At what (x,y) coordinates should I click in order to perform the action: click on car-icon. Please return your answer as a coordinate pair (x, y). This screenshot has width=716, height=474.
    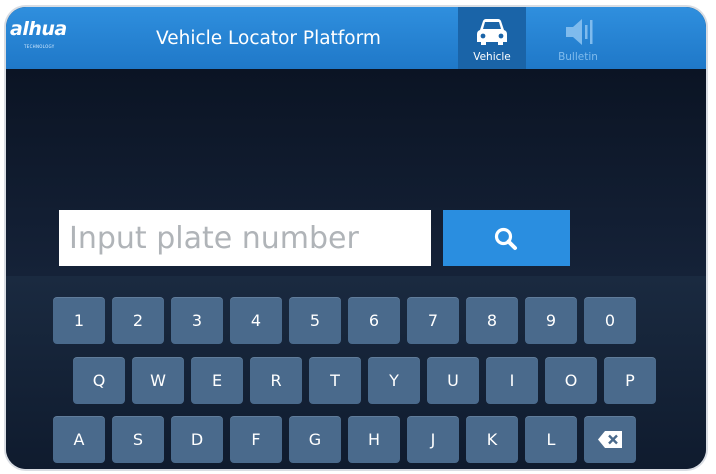
    Looking at the image, I should click on (492, 32).